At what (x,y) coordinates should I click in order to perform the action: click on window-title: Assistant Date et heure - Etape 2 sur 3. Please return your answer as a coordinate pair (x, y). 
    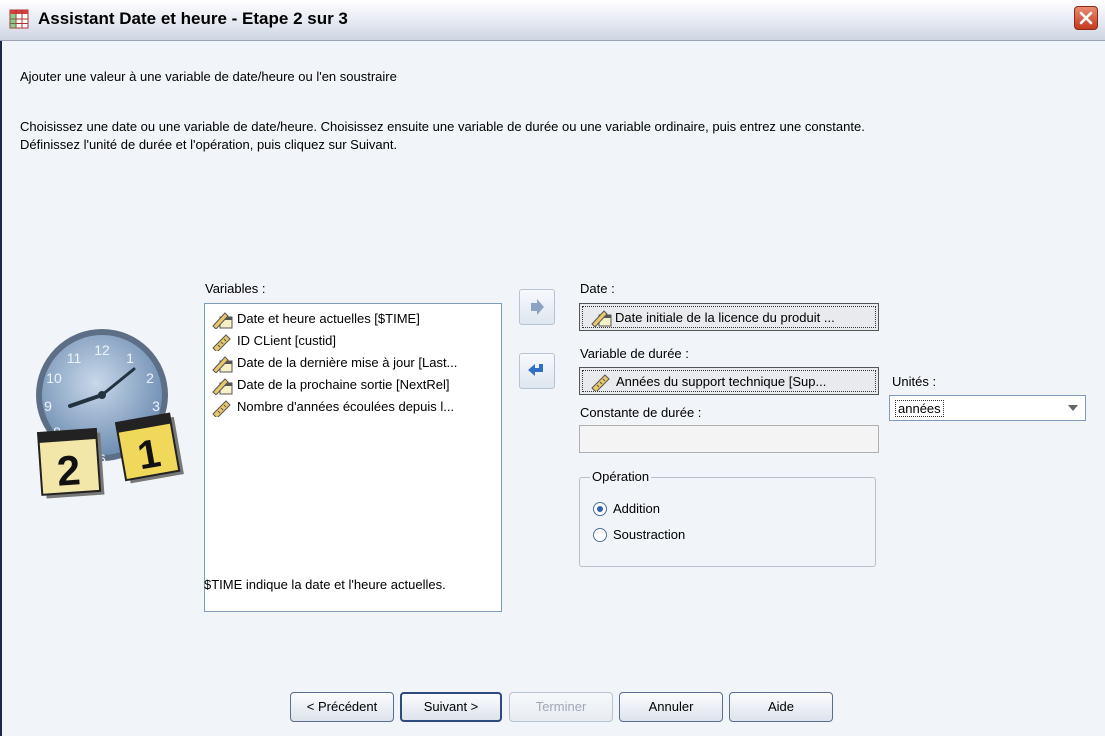
    Looking at the image, I should click on (193, 18).